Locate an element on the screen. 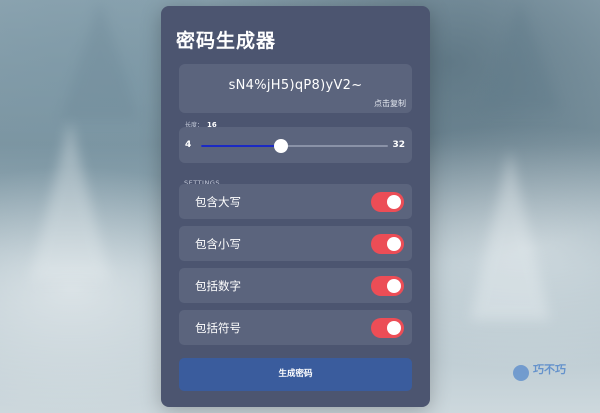 The height and width of the screenshot is (413, 600). uppercase-toggle is located at coordinates (387, 202).